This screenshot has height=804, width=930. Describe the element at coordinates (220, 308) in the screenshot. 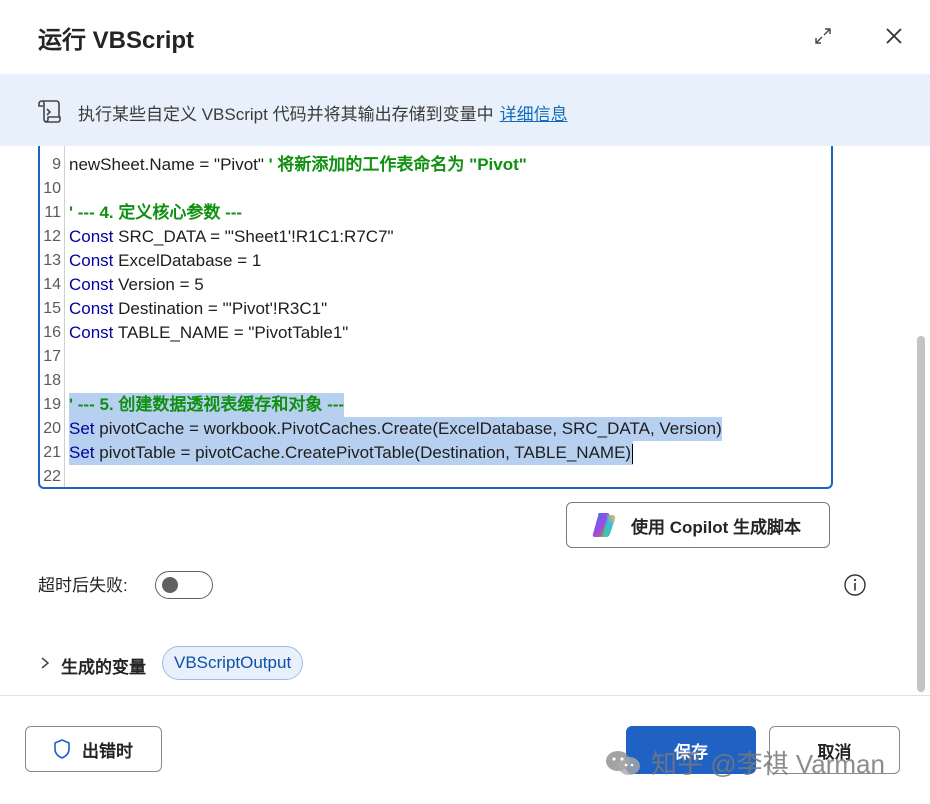

I see `code-token: Destination = "'Pivot'!R3C1"` at that location.